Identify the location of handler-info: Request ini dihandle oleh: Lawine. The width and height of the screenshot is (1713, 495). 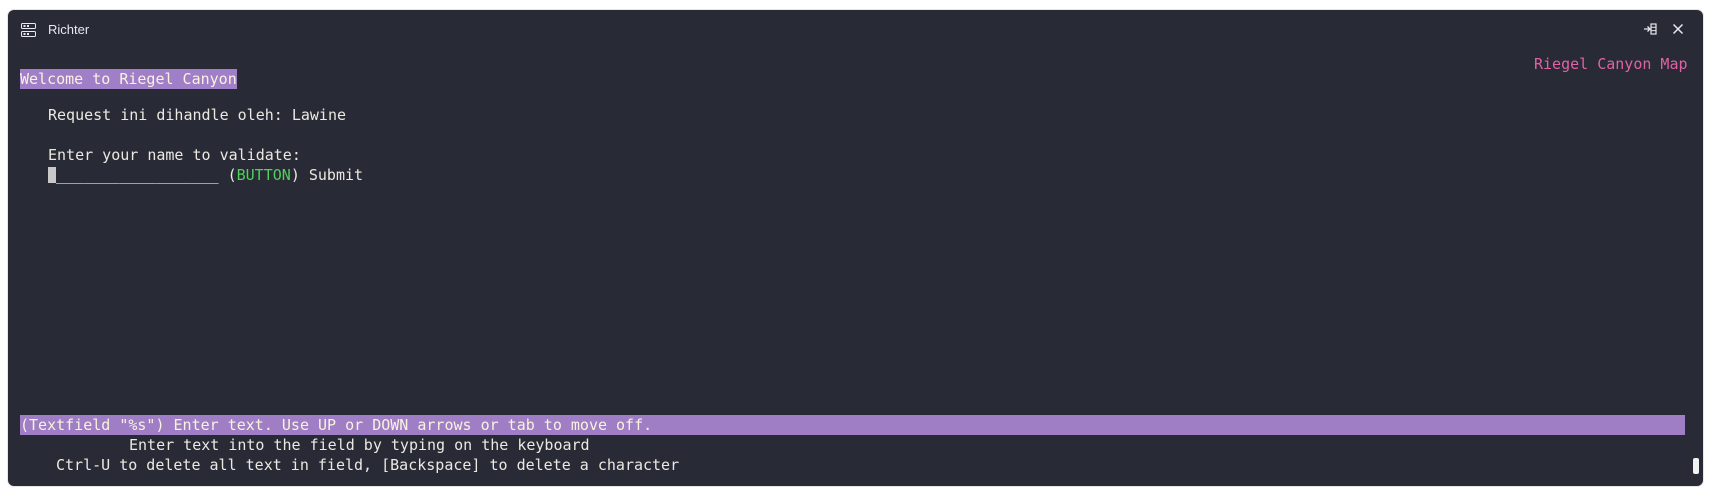
(197, 115).